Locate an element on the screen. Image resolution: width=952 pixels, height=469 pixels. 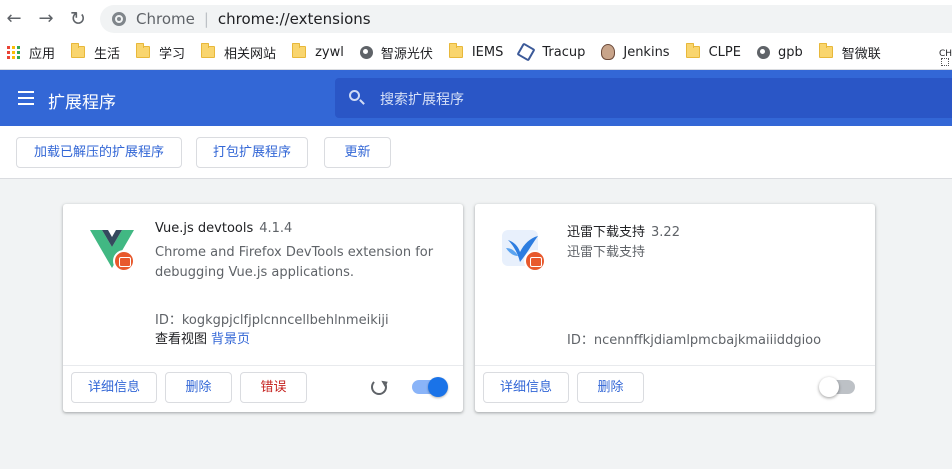
inspect-views-label: 查看视图 is located at coordinates (181, 339).